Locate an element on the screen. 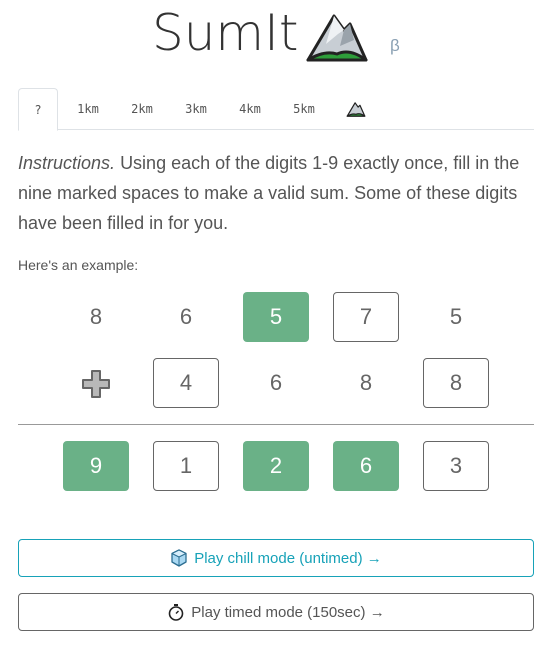 The image size is (546, 647). header: SumIt β is located at coordinates (273, 40).